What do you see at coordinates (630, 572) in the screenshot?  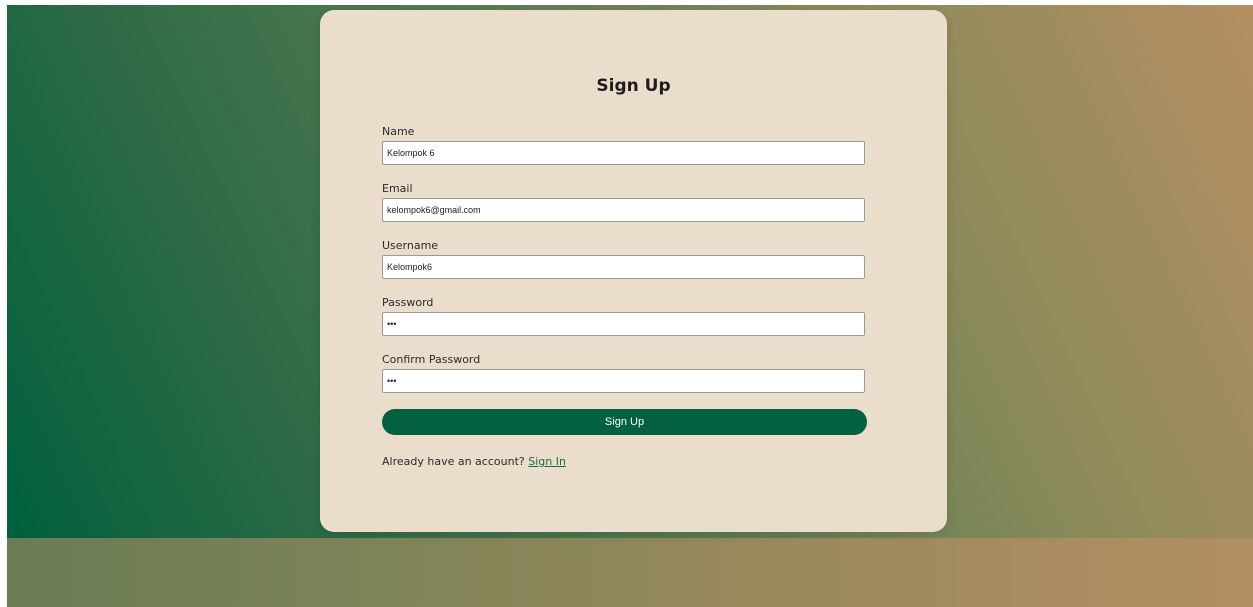 I see `footer-band` at bounding box center [630, 572].